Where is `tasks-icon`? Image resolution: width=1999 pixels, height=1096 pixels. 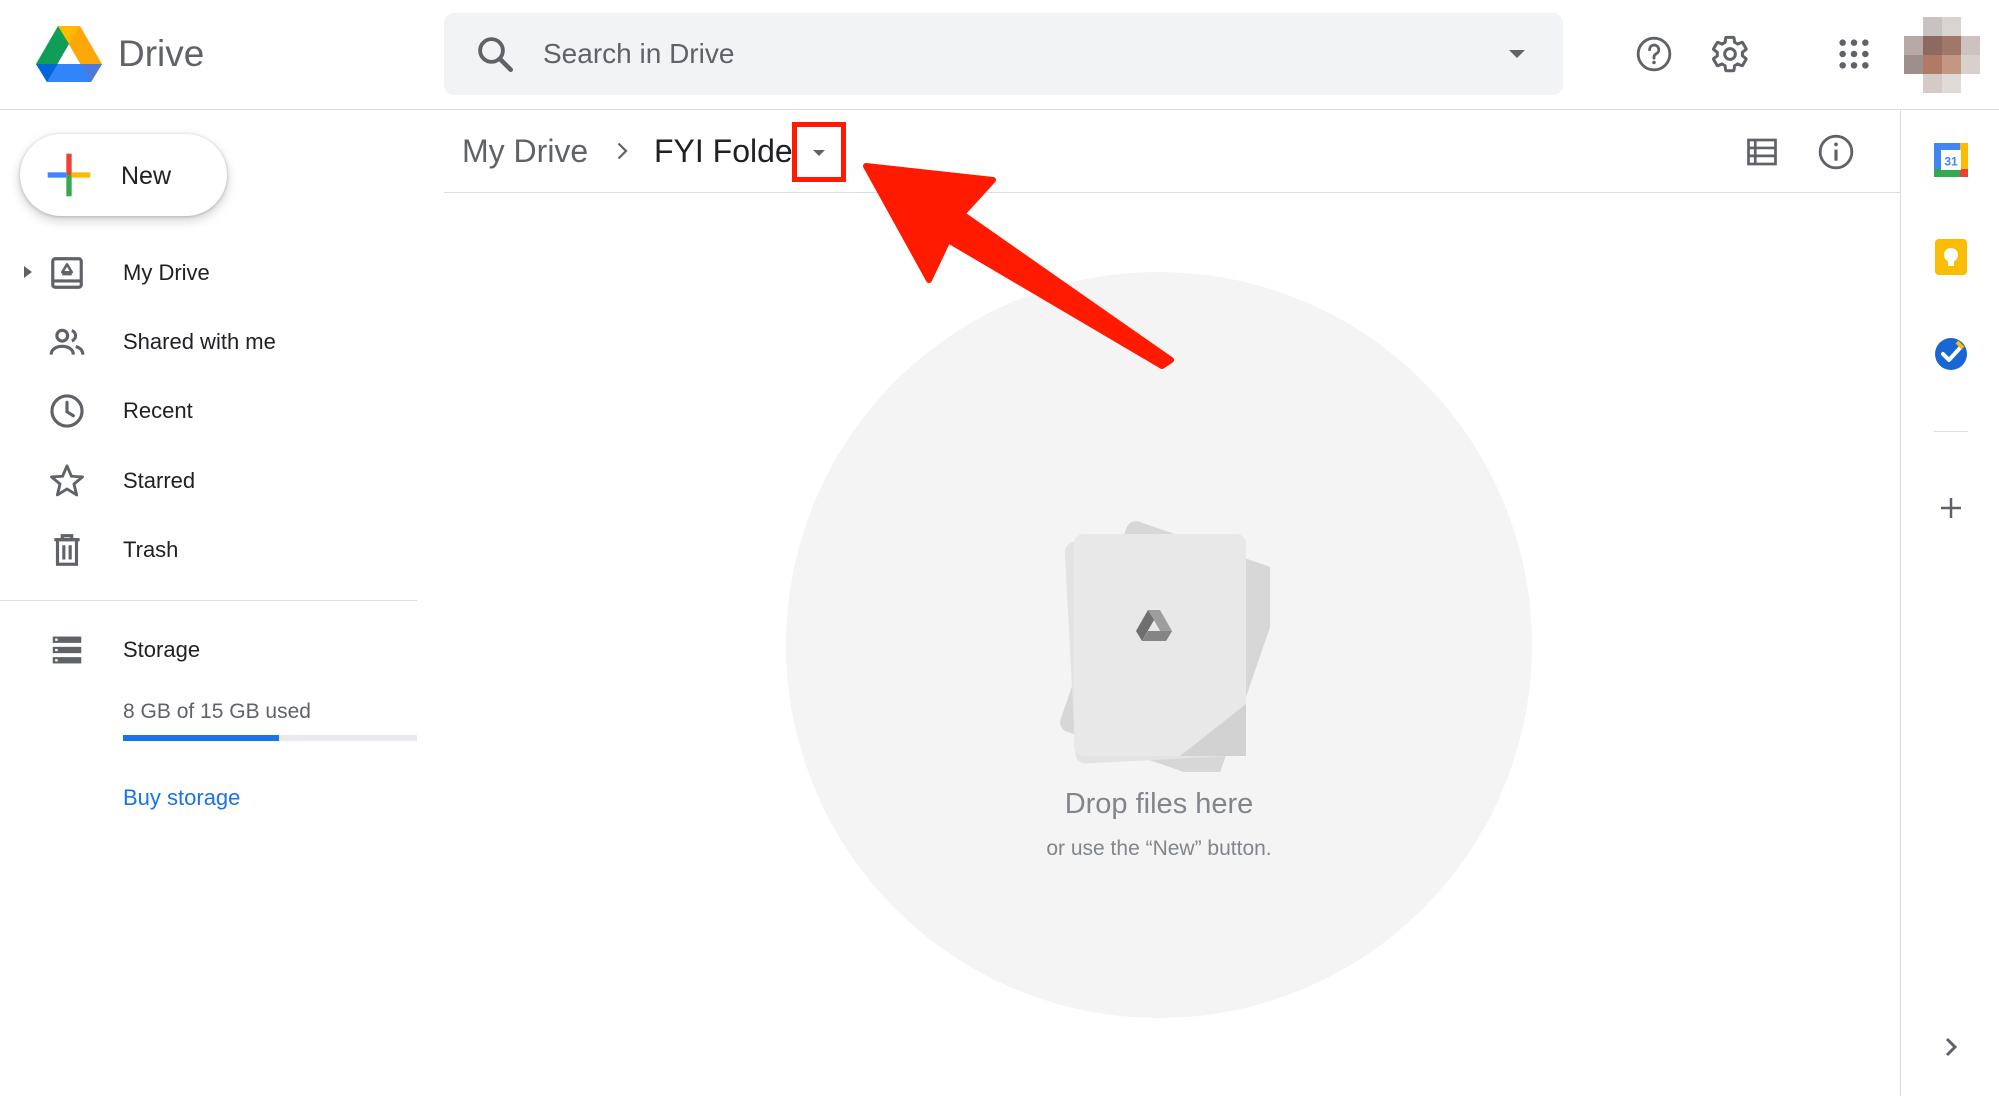 tasks-icon is located at coordinates (1951, 354).